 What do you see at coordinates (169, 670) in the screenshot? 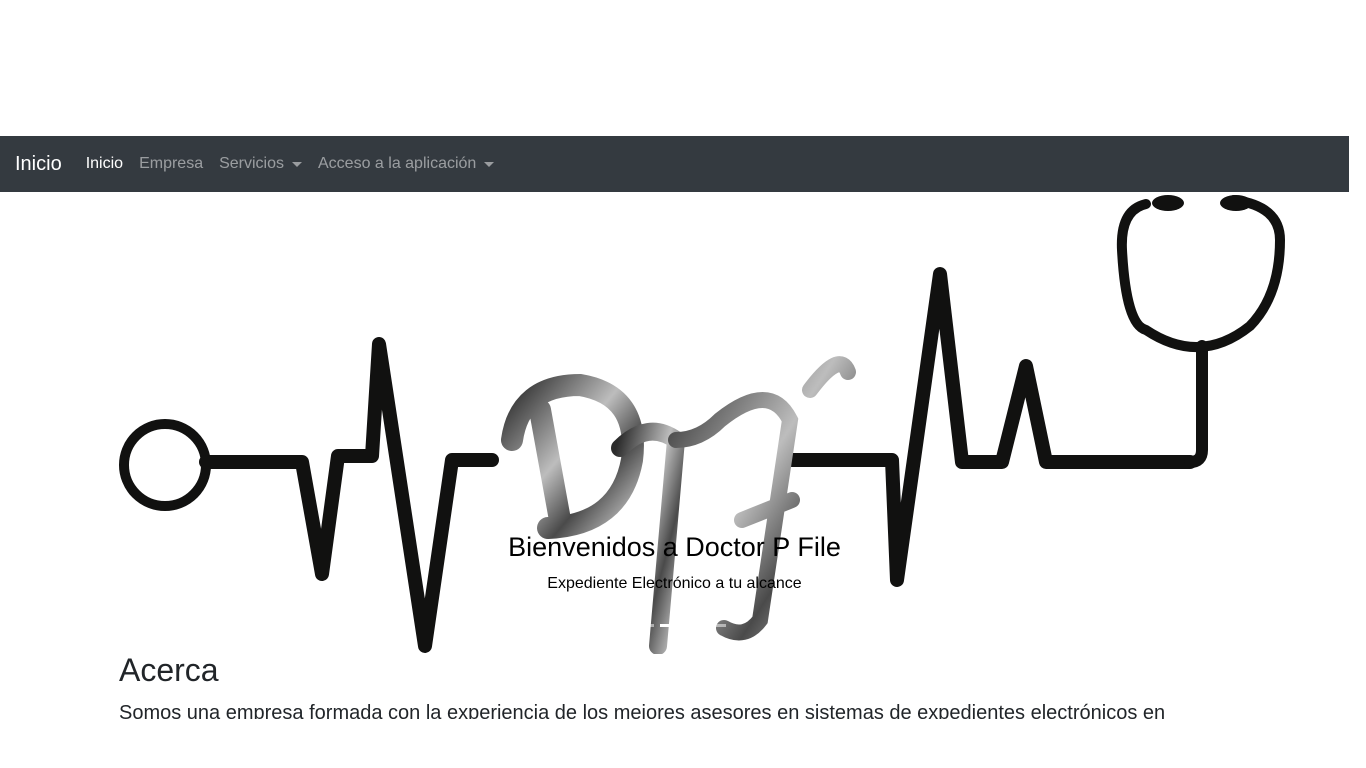
I see `about-heading: Acerca` at bounding box center [169, 670].